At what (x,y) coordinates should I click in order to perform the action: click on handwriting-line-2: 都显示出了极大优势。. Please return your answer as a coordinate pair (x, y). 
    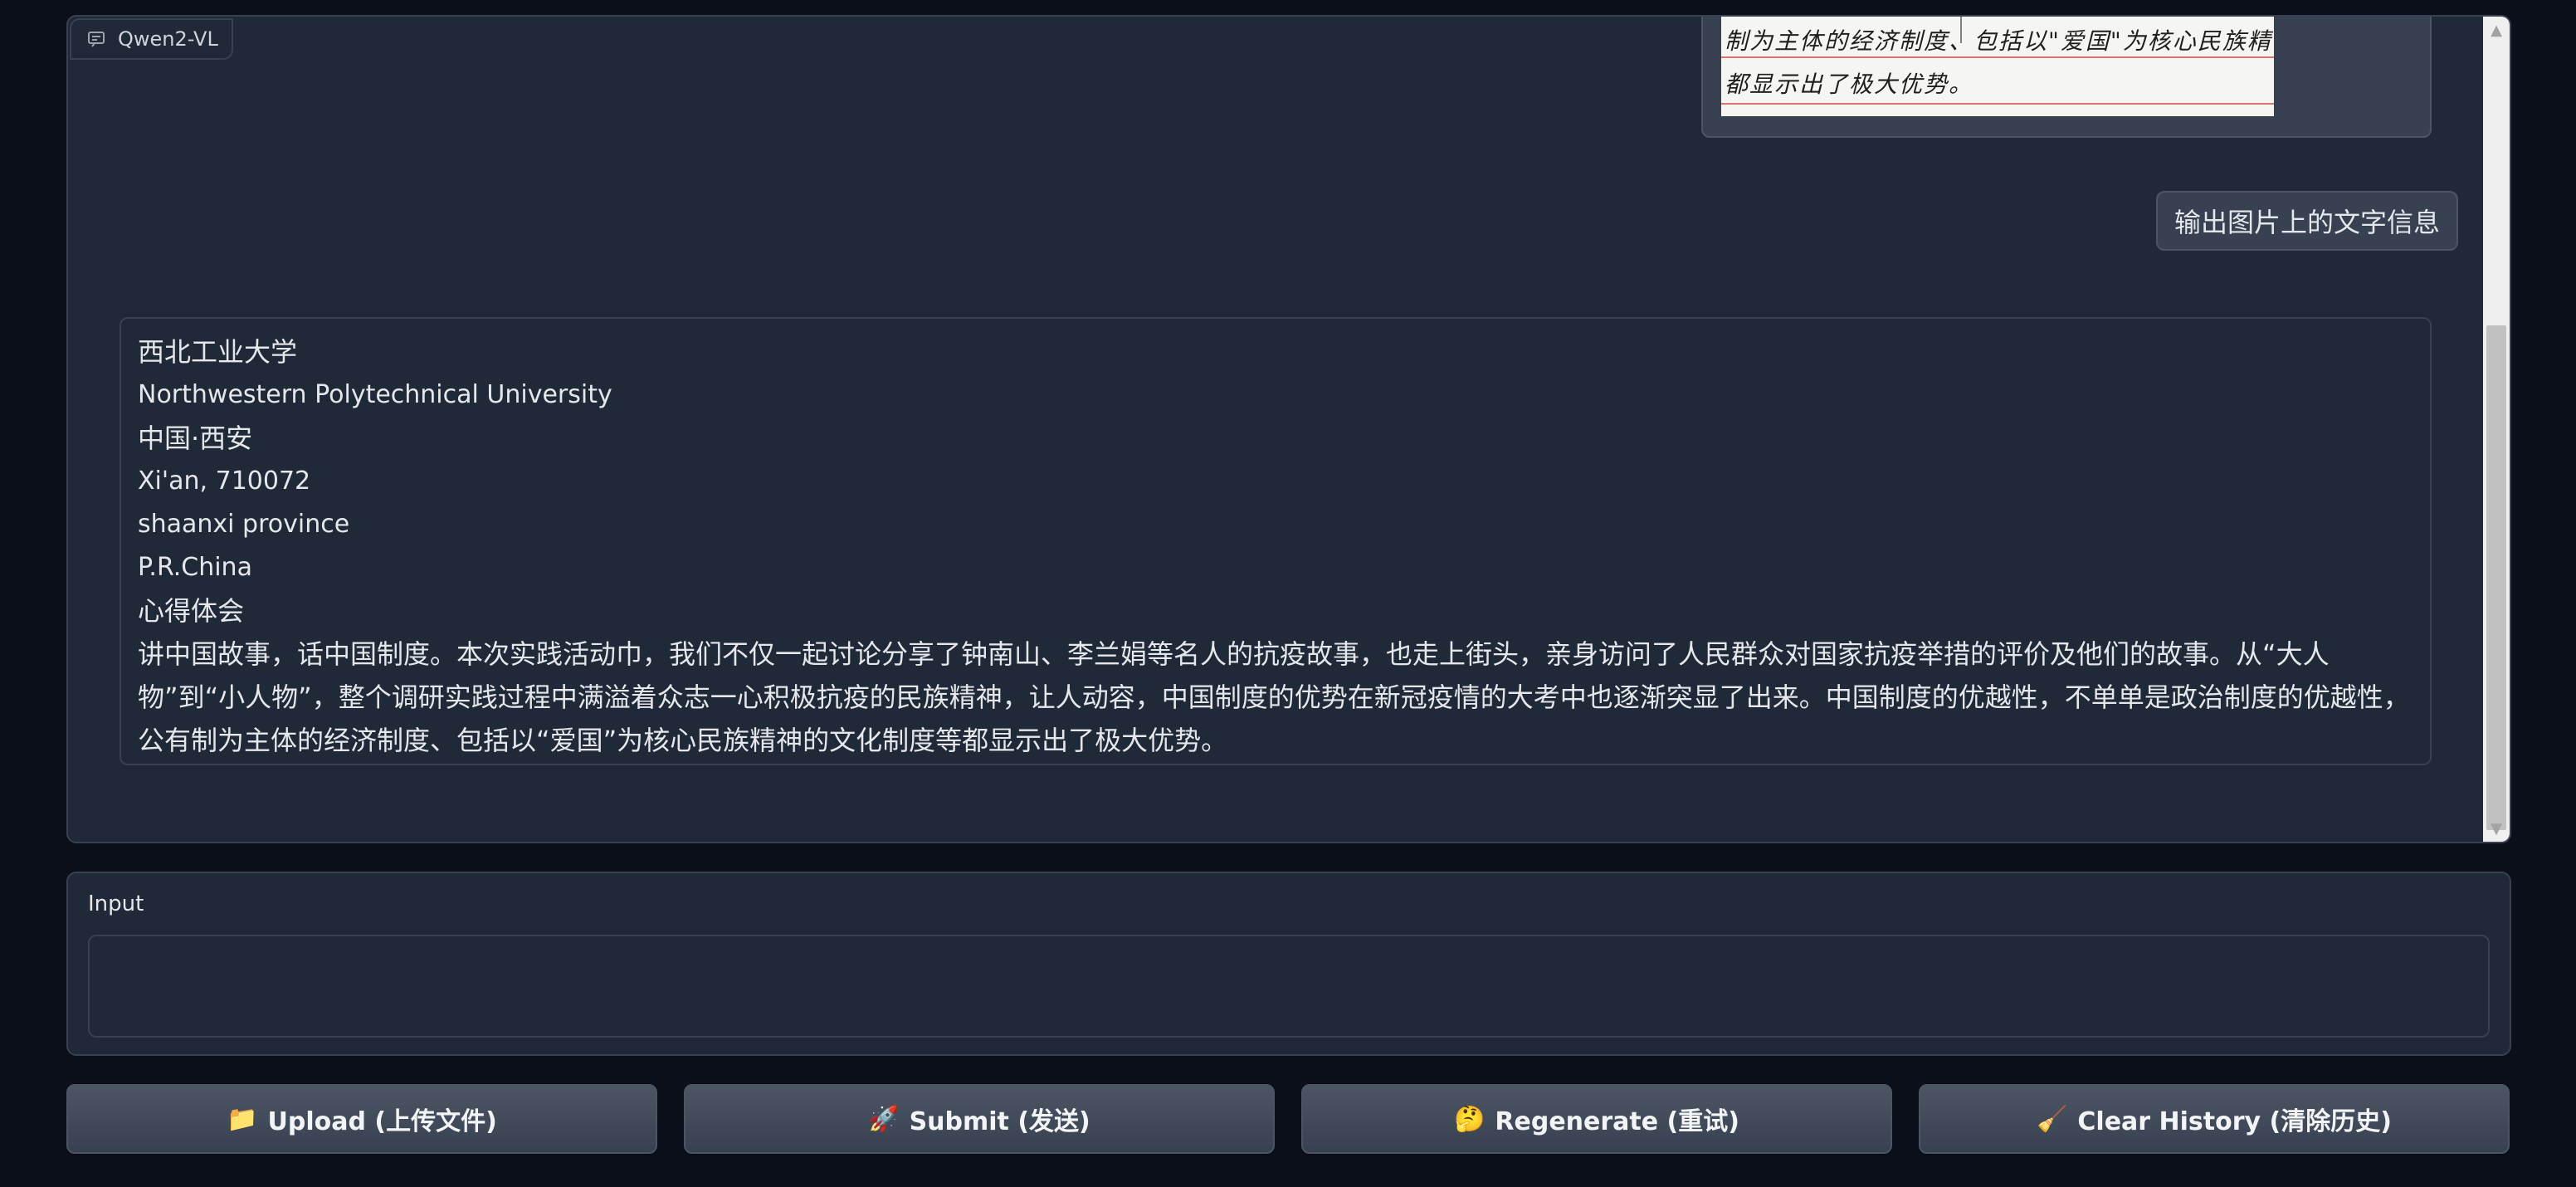
    Looking at the image, I should click on (1849, 84).